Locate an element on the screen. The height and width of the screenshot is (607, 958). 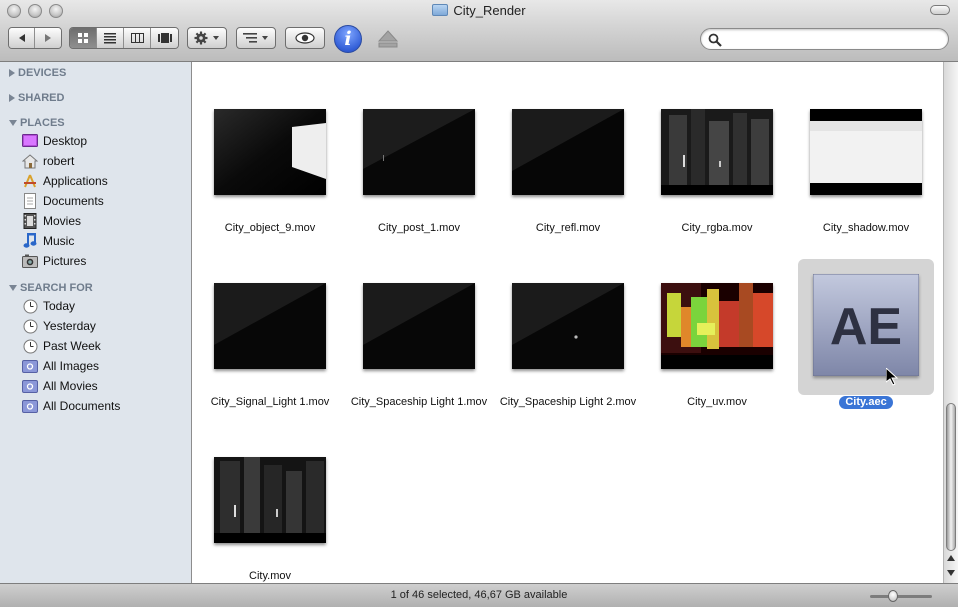
sidebar-item-movies: Movies is located at coordinates (51, 221).